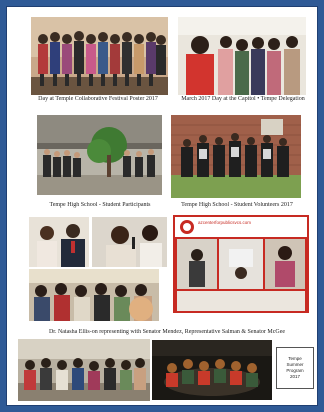 The height and width of the screenshot is (412, 324). Describe the element at coordinates (236, 156) in the screenshot. I see `brick-wall-group-photo` at that location.